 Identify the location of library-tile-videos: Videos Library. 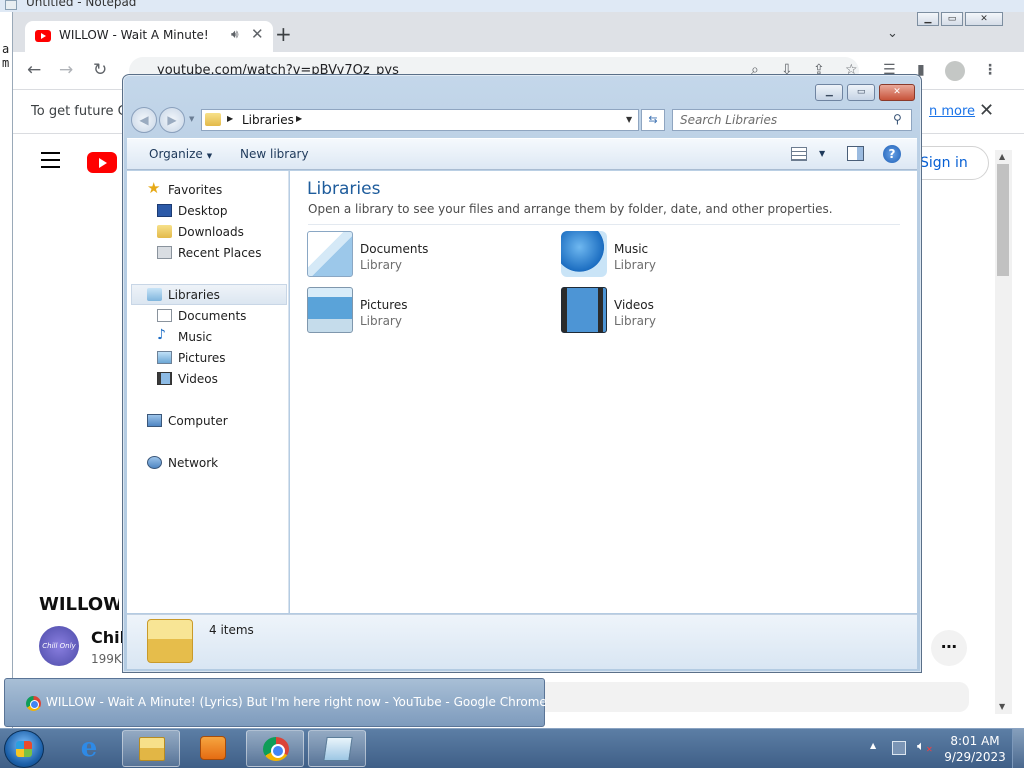
(661, 312).